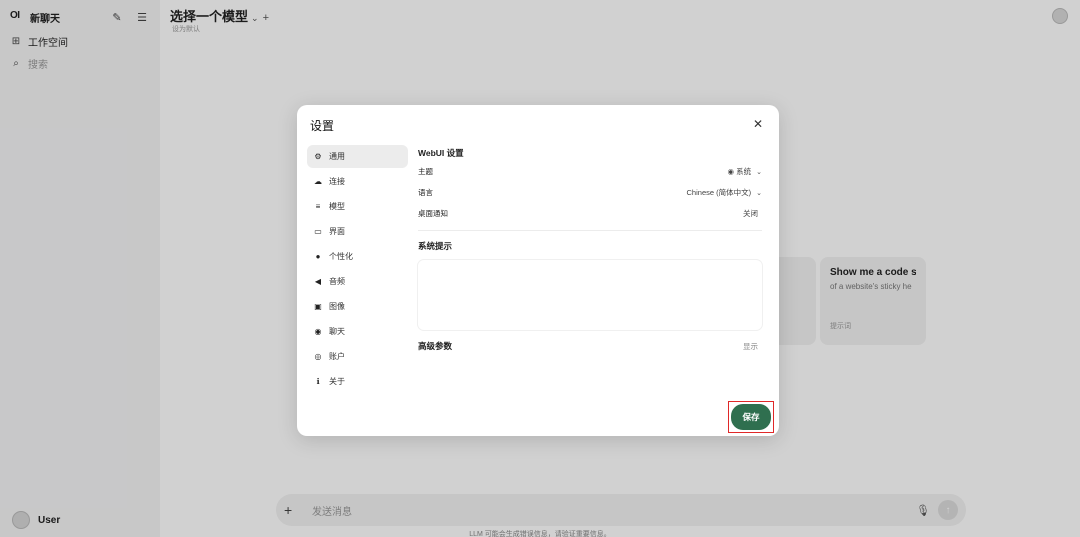 The image size is (1080, 537). Describe the element at coordinates (337, 181) in the screenshot. I see `nav-item-label: 连接` at that location.